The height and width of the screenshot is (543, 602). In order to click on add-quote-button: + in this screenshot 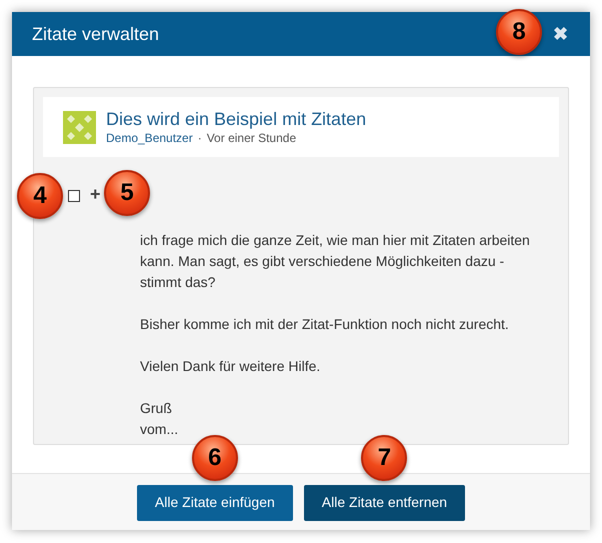, I will do `click(95, 194)`.